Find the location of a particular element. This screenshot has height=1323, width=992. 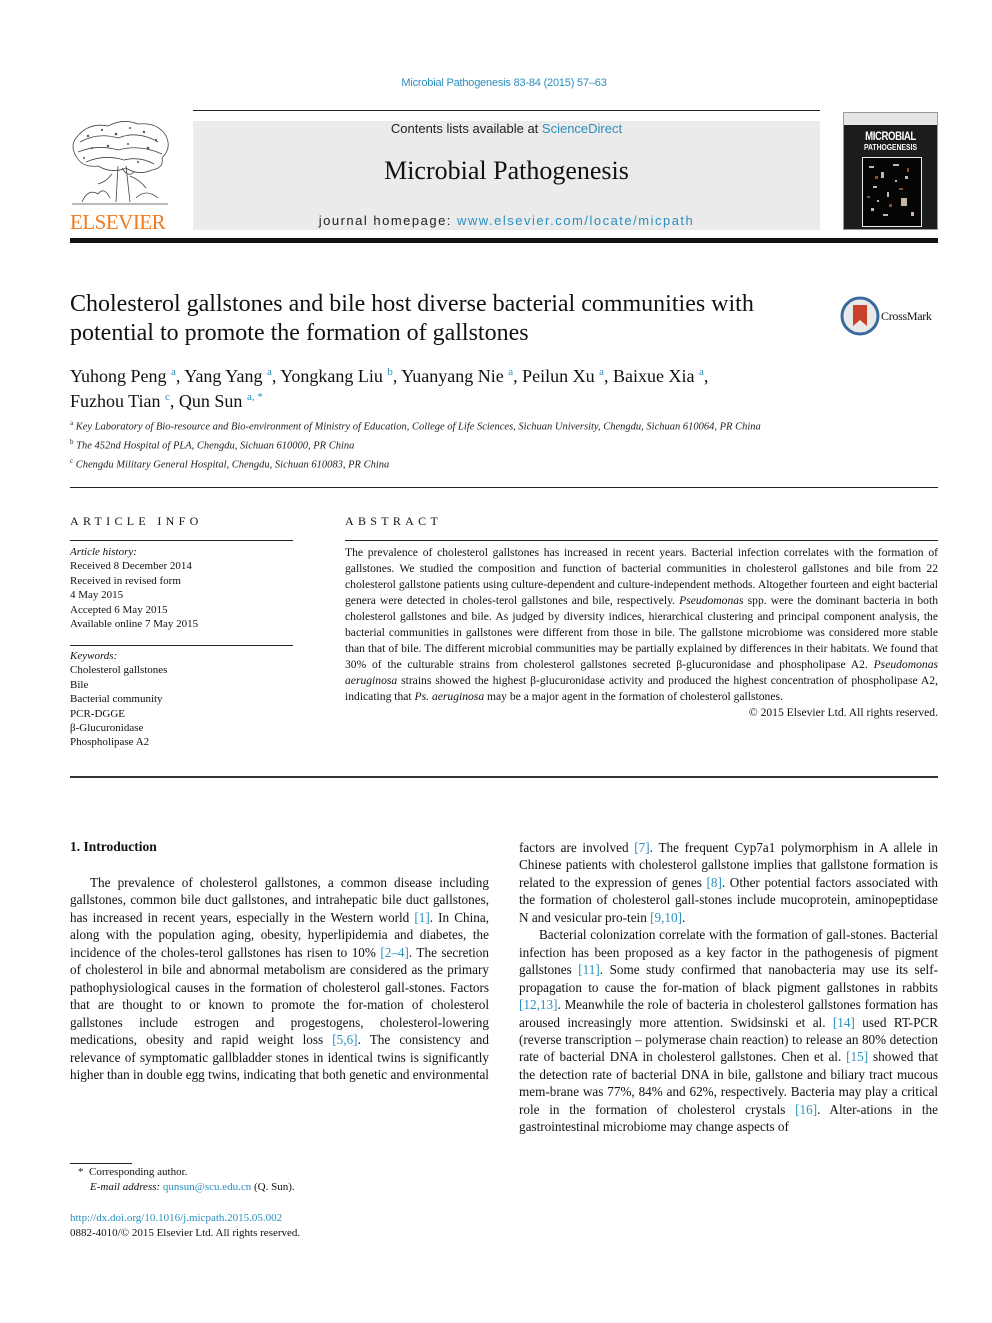

sciencedirect-link: ScienceDirect is located at coordinates (582, 128).